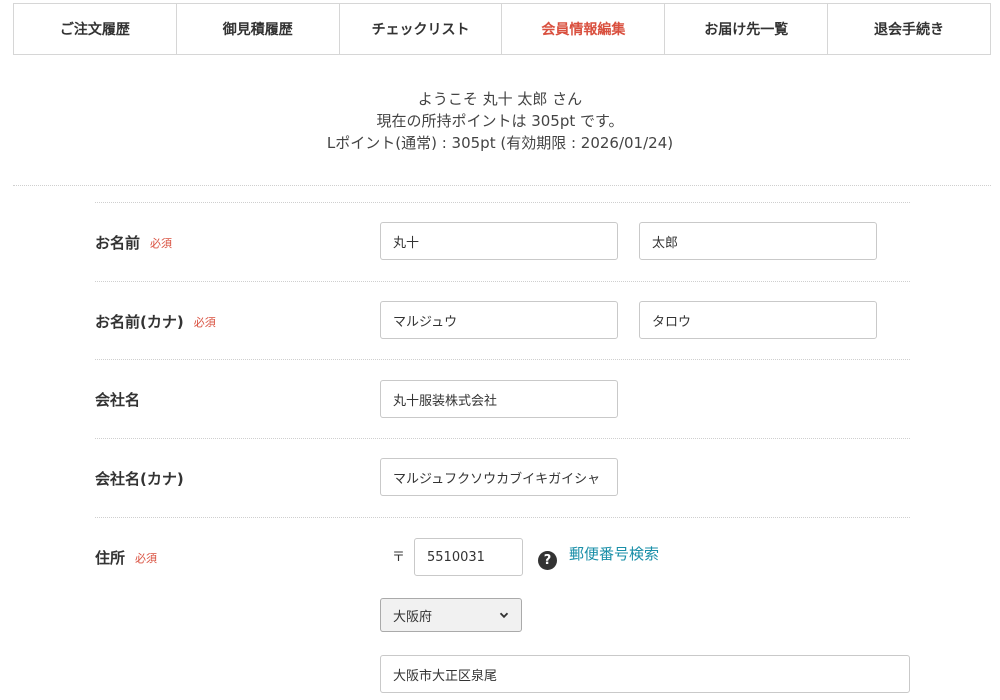 Image resolution: width=1000 pixels, height=700 pixels. Describe the element at coordinates (547, 560) in the screenshot. I see `question-circle-icon: ?` at that location.